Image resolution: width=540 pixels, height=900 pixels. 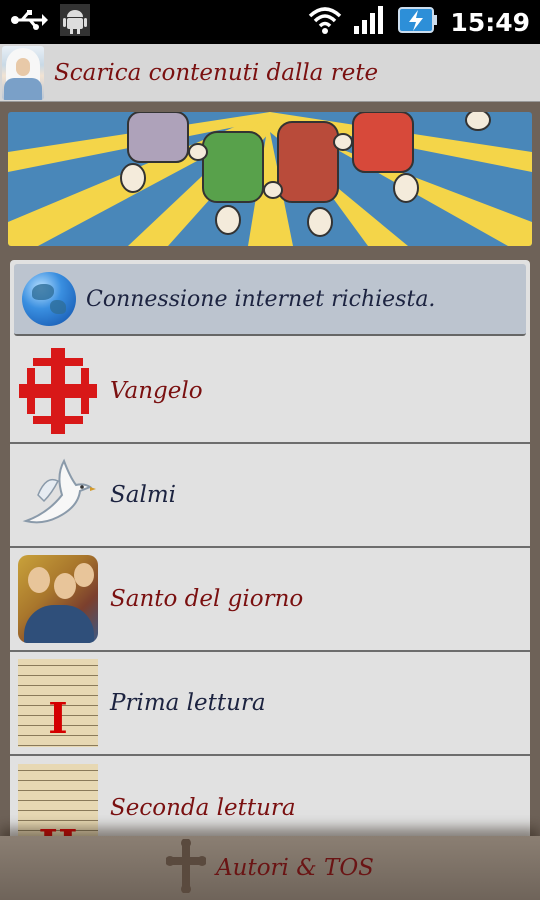 What do you see at coordinates (188, 703) in the screenshot?
I see `list-item-label: Prima lettura` at bounding box center [188, 703].